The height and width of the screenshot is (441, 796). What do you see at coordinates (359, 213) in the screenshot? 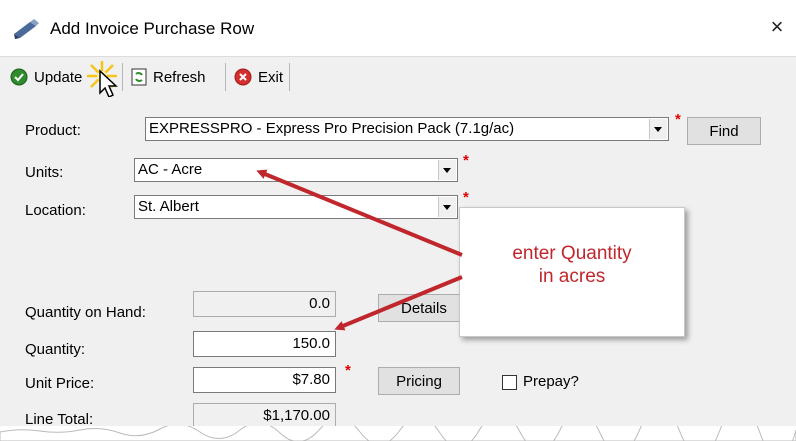
I see `arrow-to-units` at bounding box center [359, 213].